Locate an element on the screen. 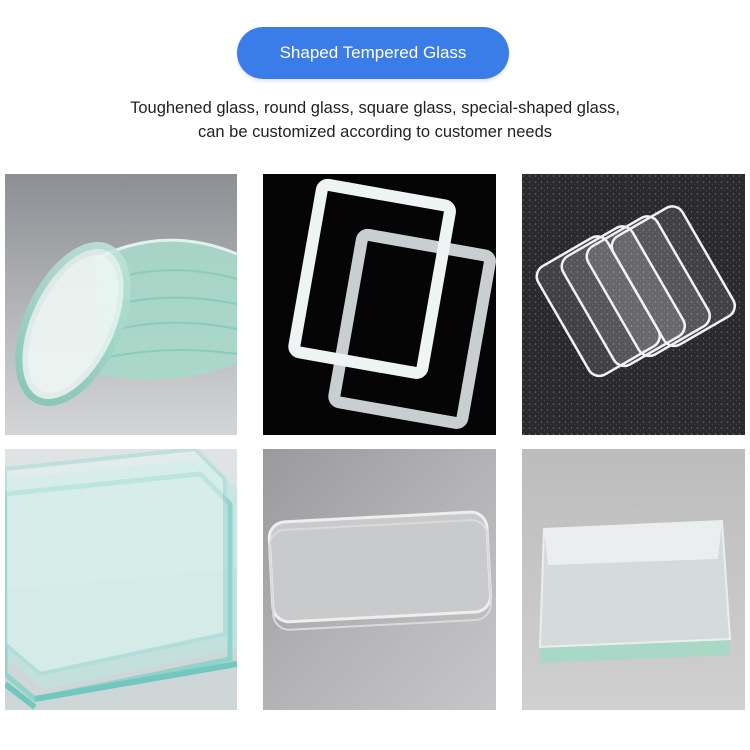 The height and width of the screenshot is (750, 750). photo-frosted-frames is located at coordinates (379, 304).